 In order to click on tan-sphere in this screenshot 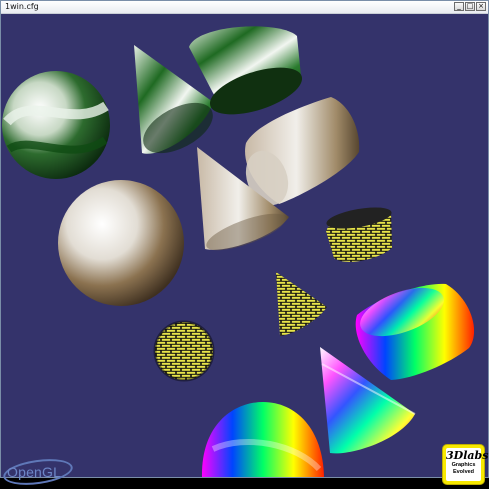, I will do `click(121, 243)`.